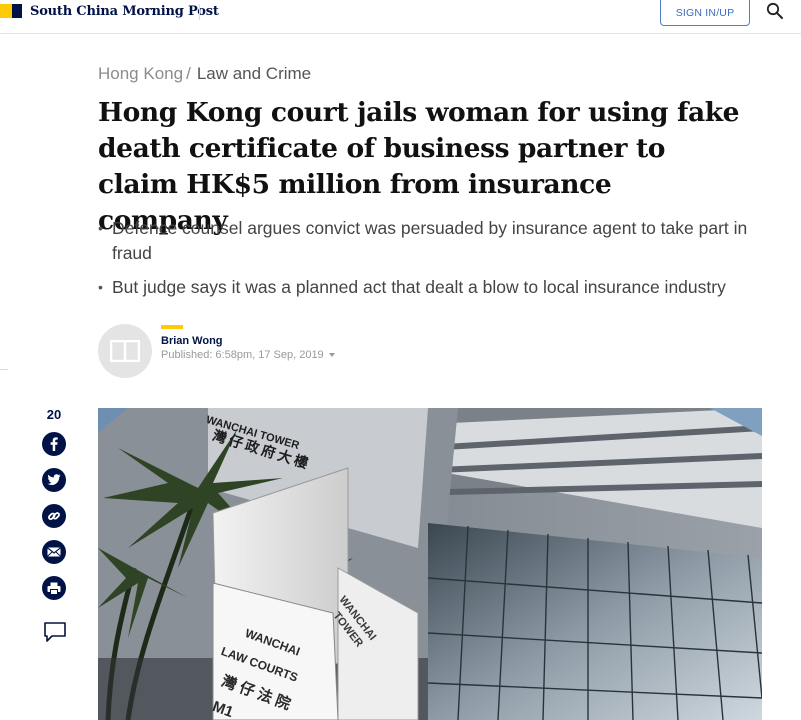 This screenshot has height=720, width=801. I want to click on sign-in-button: SIGN IN/UP, so click(705, 13).